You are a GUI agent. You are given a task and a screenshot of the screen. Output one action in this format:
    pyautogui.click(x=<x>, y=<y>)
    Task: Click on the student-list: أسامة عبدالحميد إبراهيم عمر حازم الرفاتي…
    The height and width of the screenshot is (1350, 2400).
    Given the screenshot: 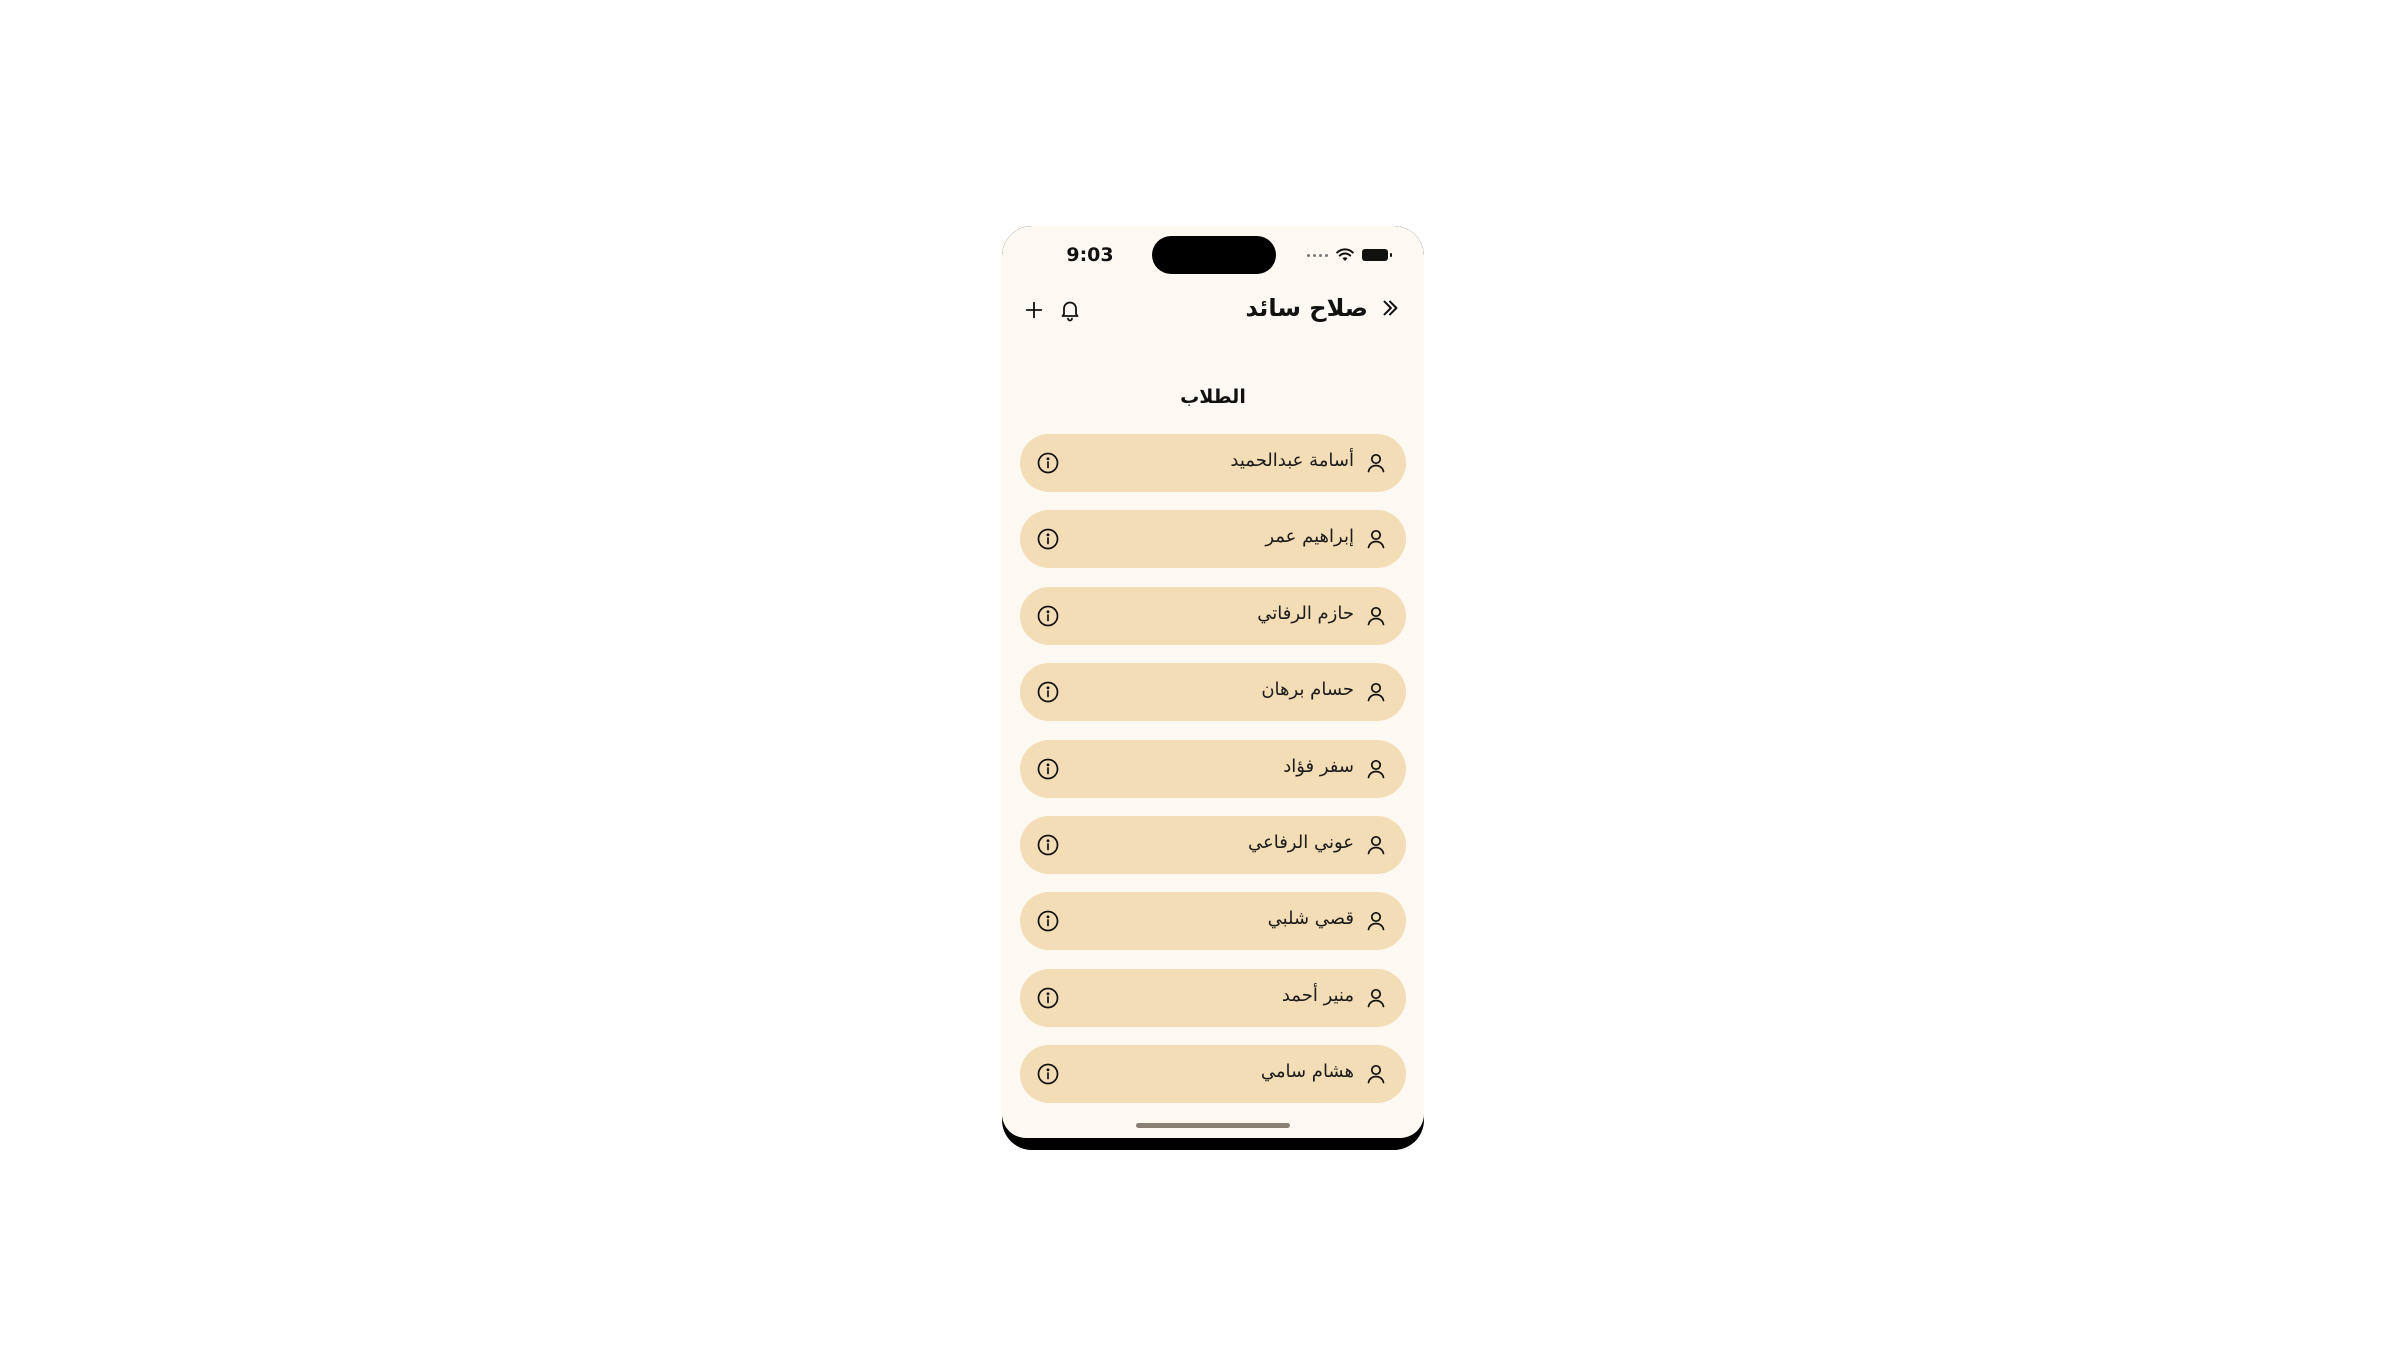 What is the action you would take?
    pyautogui.click(x=1213, y=778)
    